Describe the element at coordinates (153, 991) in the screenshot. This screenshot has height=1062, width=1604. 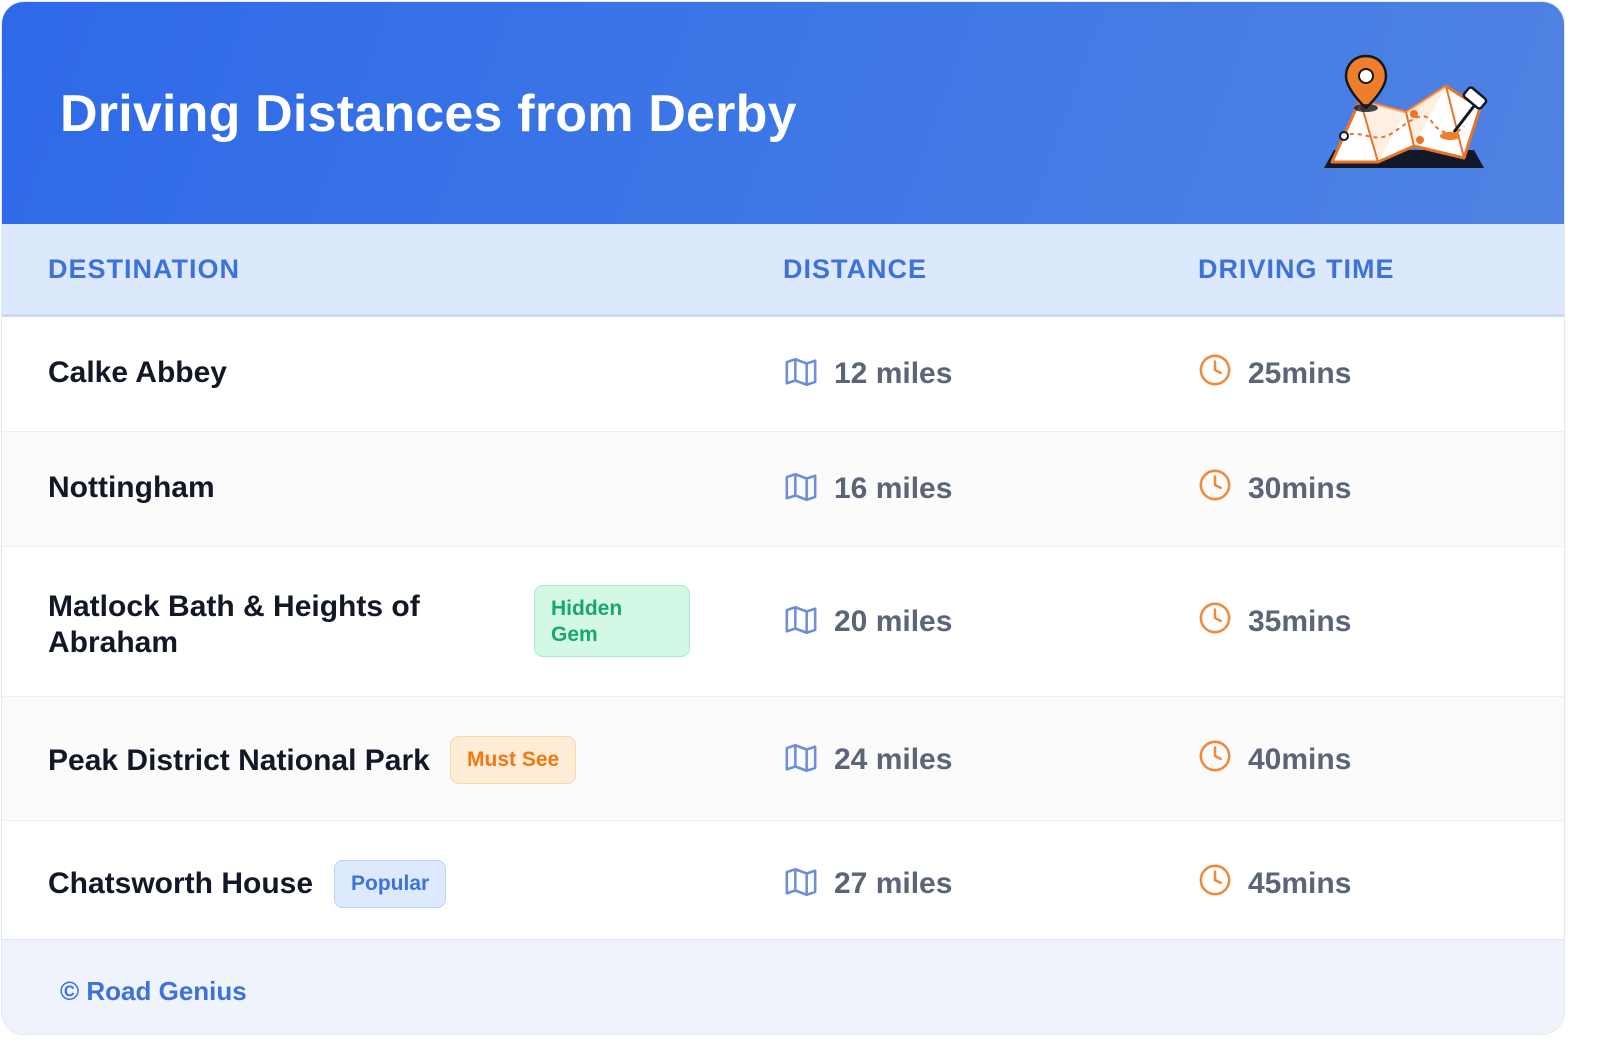
I see `copyright-text: © Road Genius` at that location.